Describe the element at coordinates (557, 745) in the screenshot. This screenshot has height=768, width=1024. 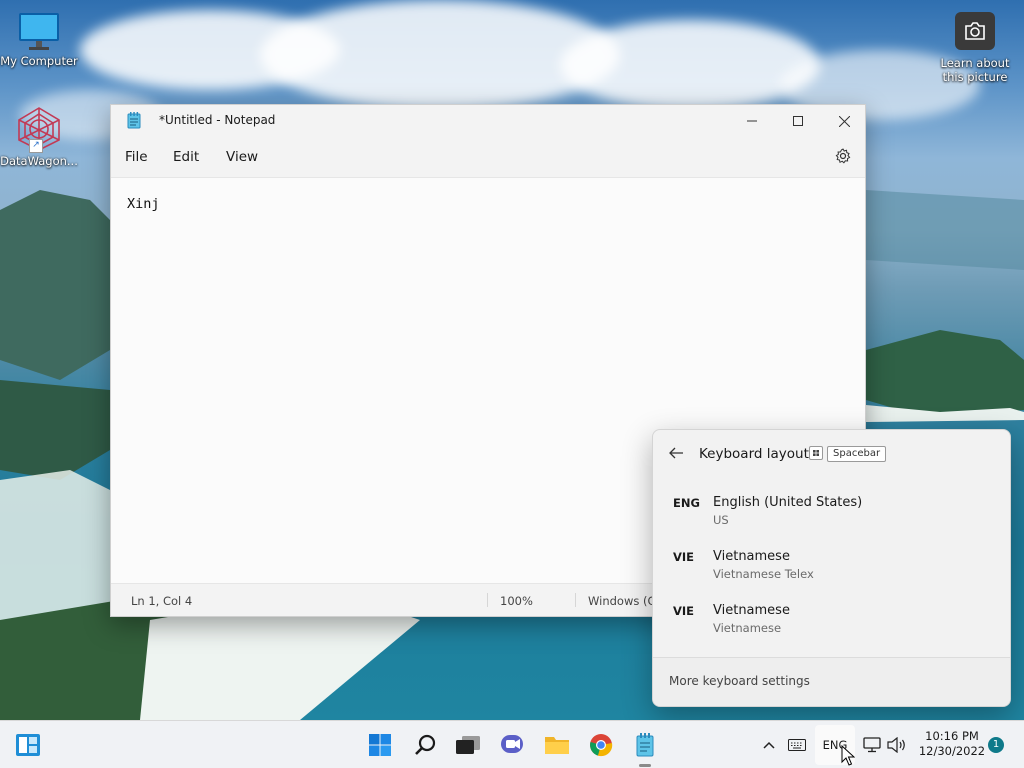
I see `file-explorer-icon` at that location.